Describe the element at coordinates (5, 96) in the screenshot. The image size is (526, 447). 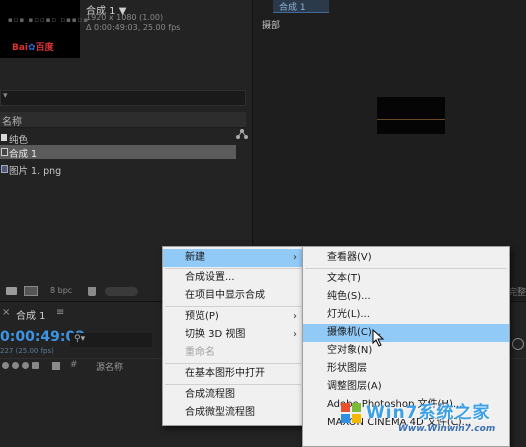
I see `search-dropdown-icon: ▾` at that location.